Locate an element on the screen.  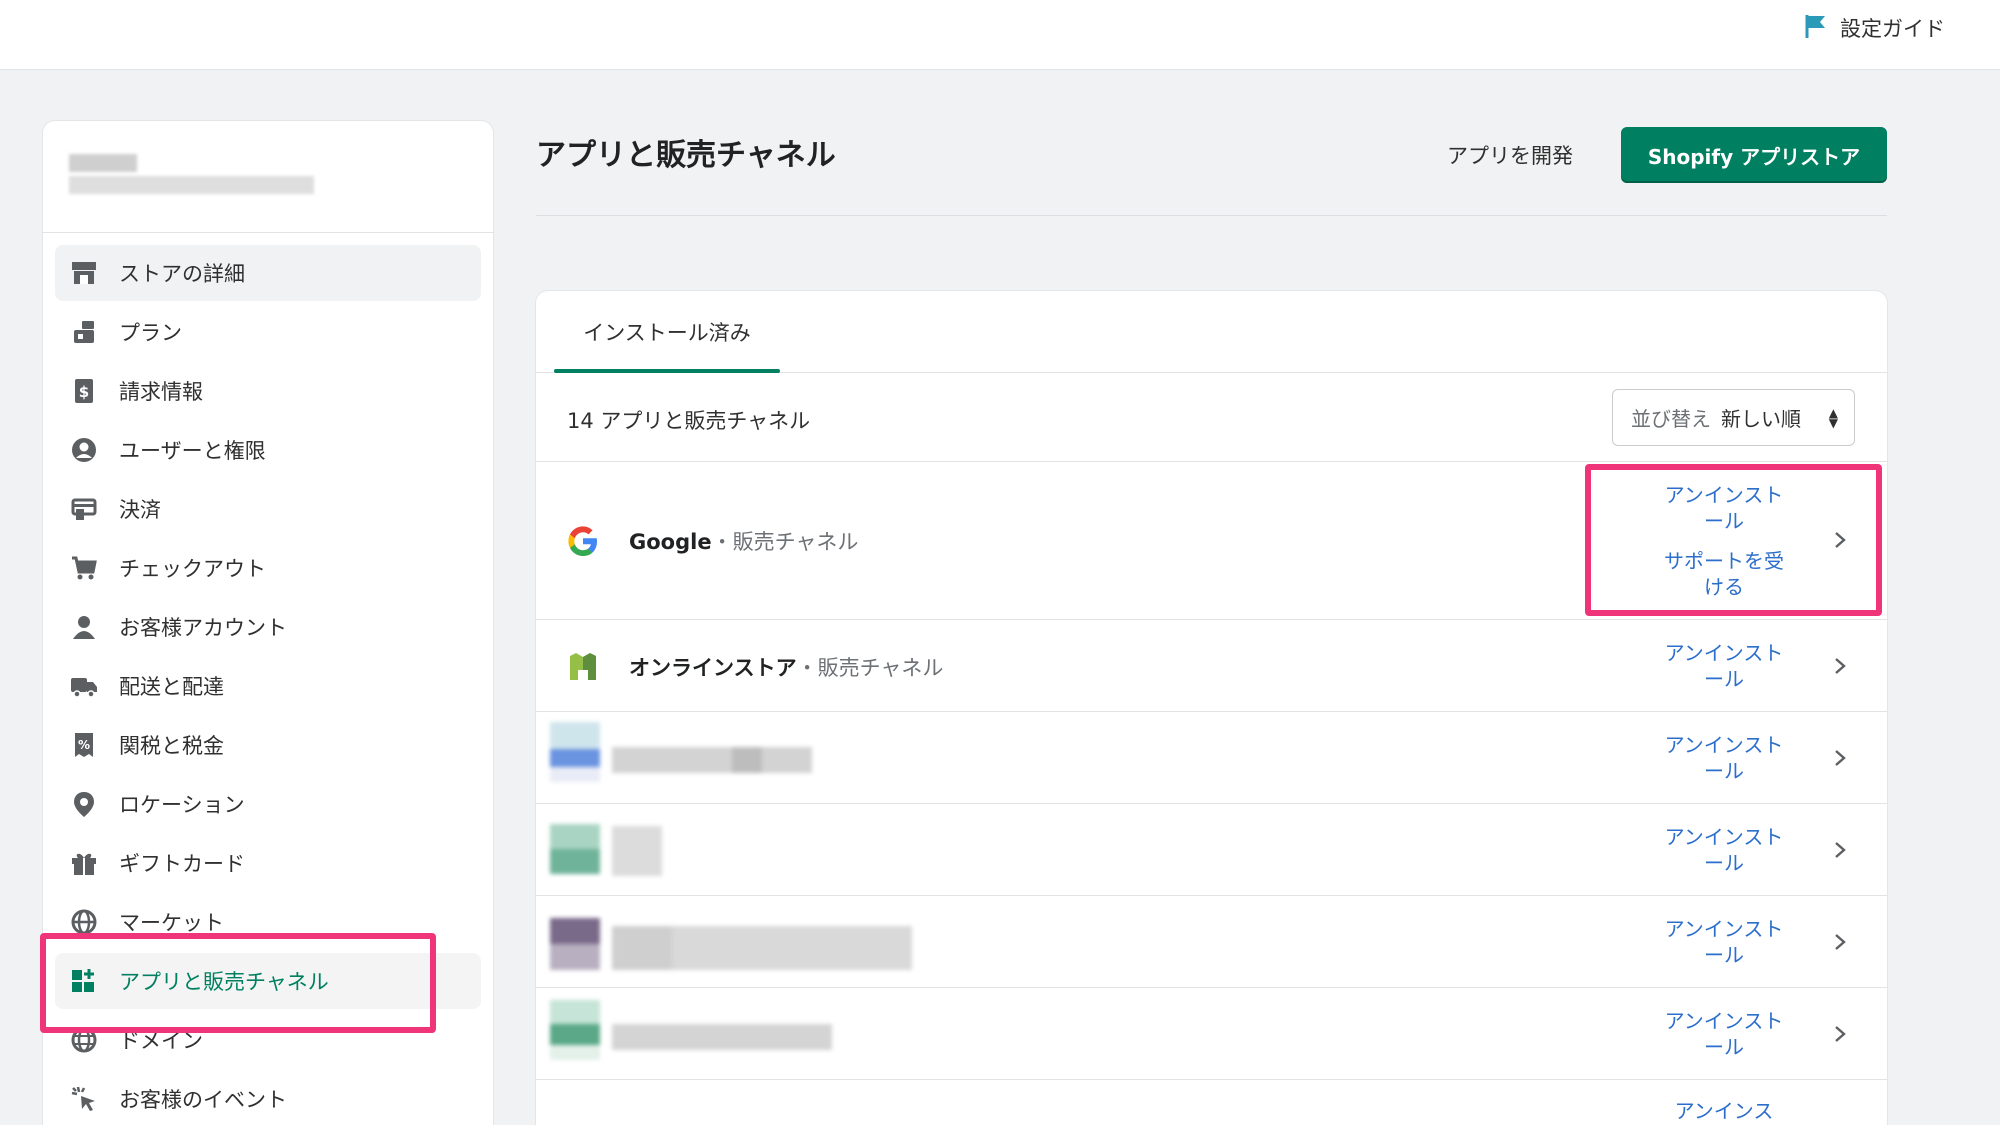
app-title: オンラインストア is located at coordinates (713, 668).